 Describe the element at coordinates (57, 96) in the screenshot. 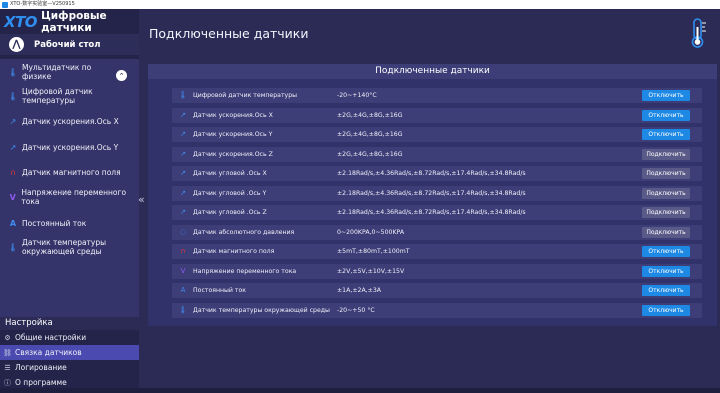

I see `sidebar-item-label: Цифровой датчик температуры` at that location.